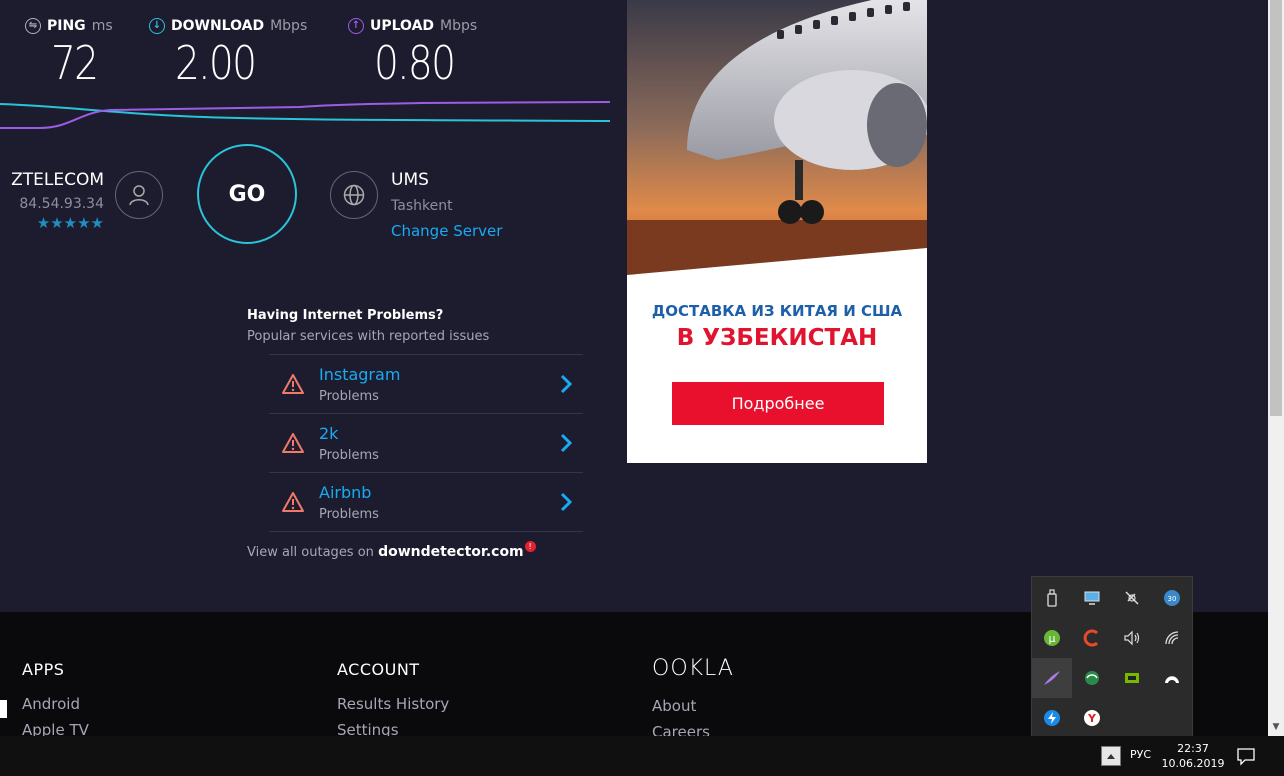 The image size is (1284, 776). Describe the element at coordinates (1052, 598) in the screenshot. I see `usb-drive-icon` at that location.